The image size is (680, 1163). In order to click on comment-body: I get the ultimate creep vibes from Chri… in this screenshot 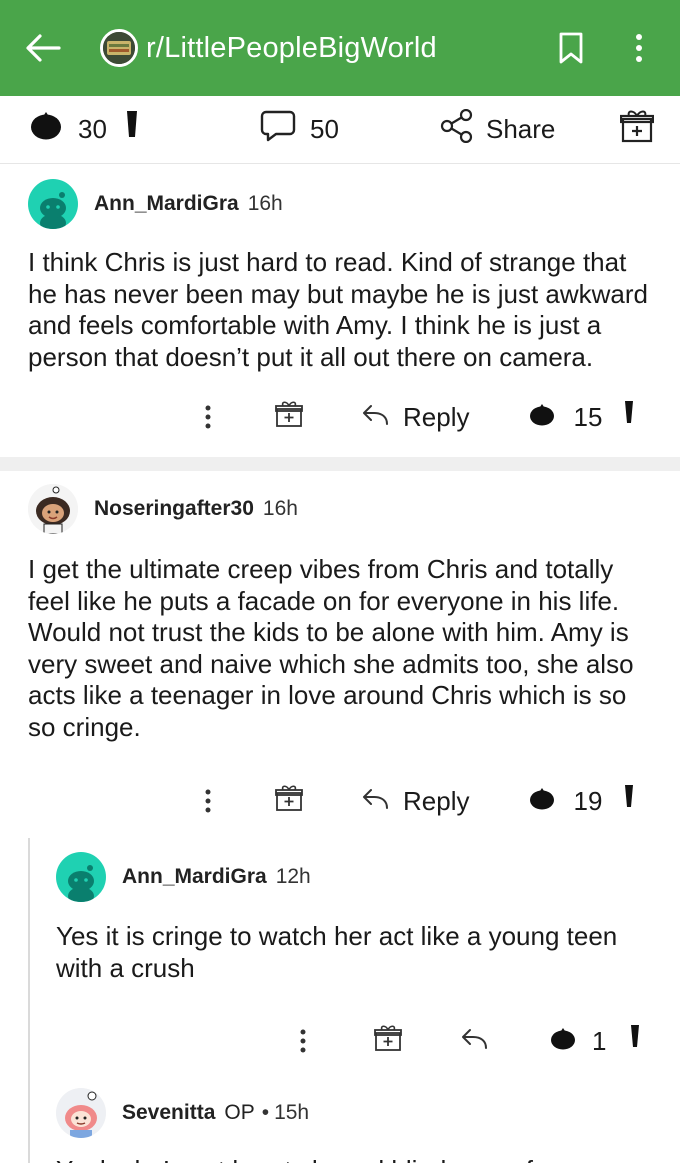, I will do `click(331, 648)`.